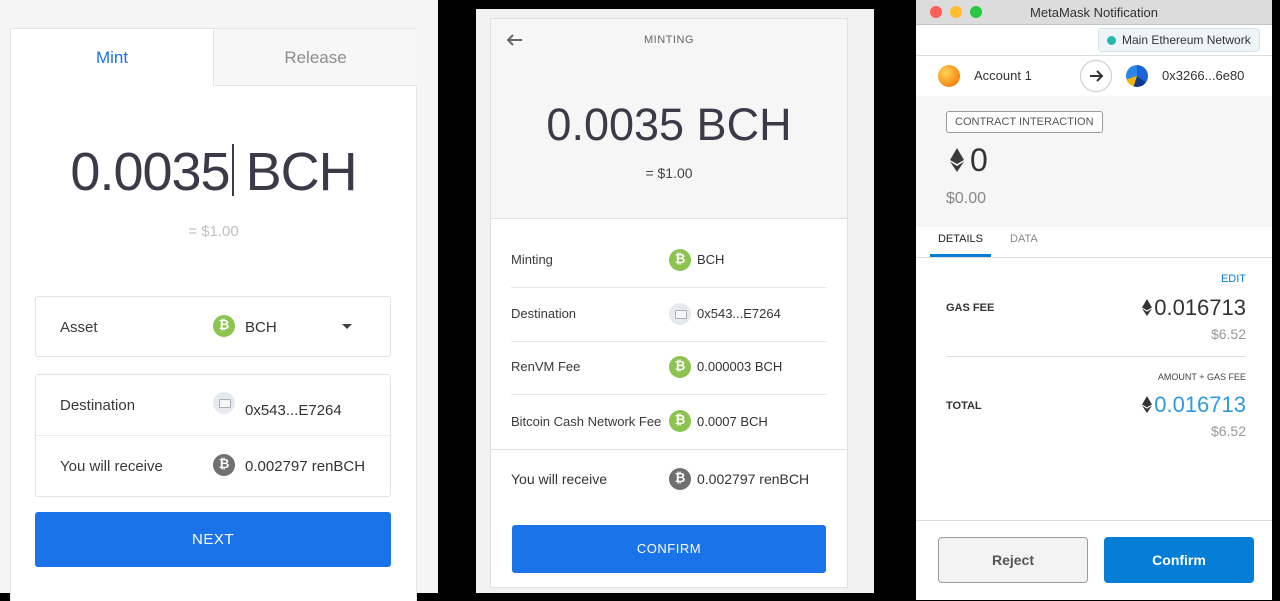 Image resolution: width=1280 pixels, height=601 pixels. What do you see at coordinates (1201, 377) in the screenshot?
I see `amount-gas-label: AMOUNT + GAS FEE` at bounding box center [1201, 377].